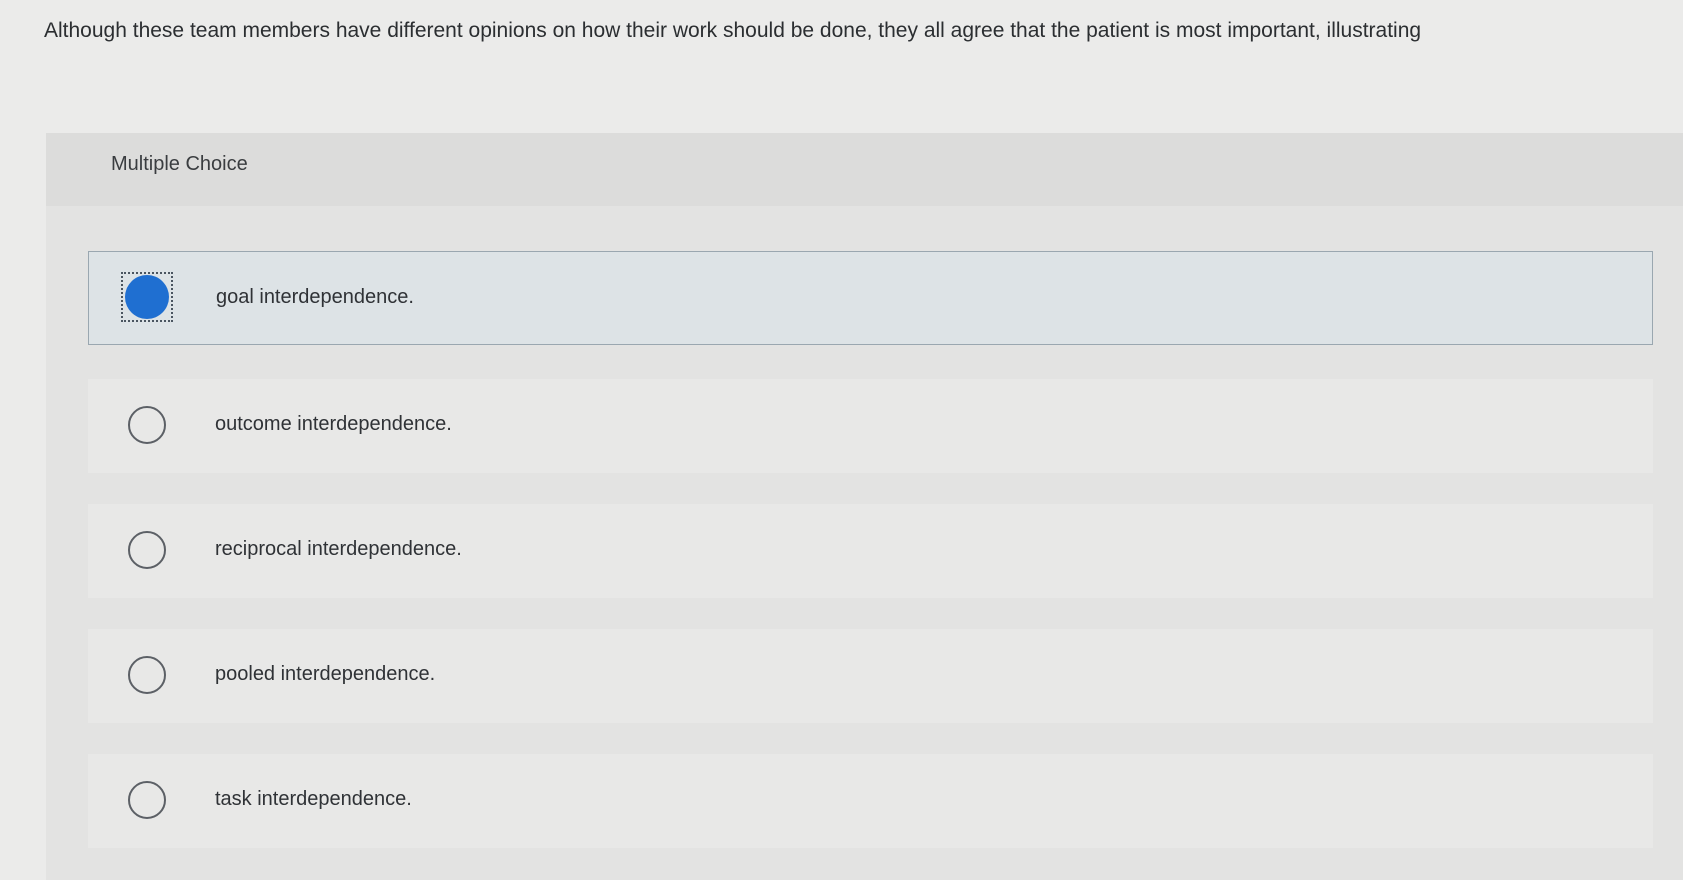 The height and width of the screenshot is (880, 1683). Describe the element at coordinates (333, 424) in the screenshot. I see `option-label: outcome interdependence.` at that location.